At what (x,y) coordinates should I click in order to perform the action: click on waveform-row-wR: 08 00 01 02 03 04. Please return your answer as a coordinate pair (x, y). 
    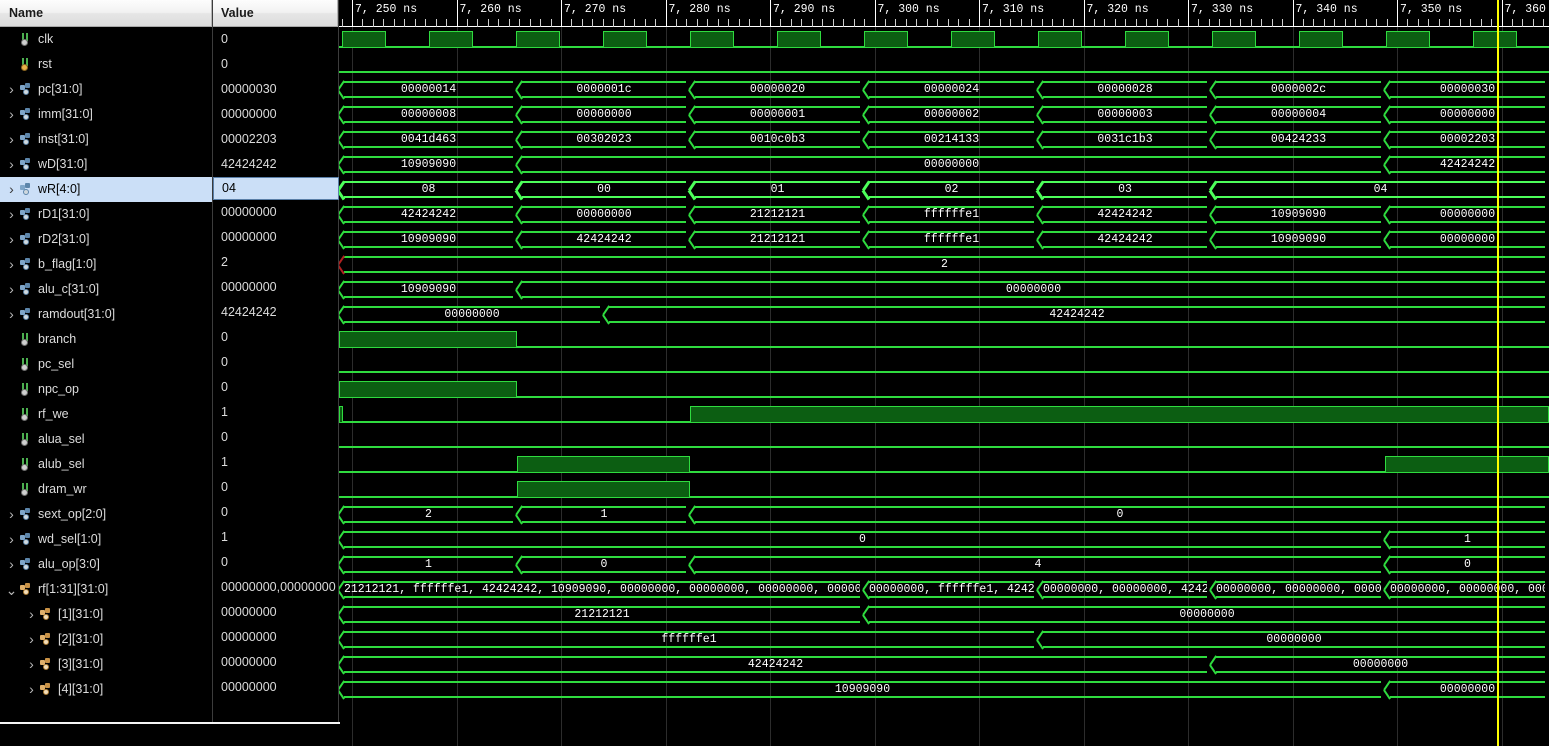
    Looking at the image, I should click on (944, 189).